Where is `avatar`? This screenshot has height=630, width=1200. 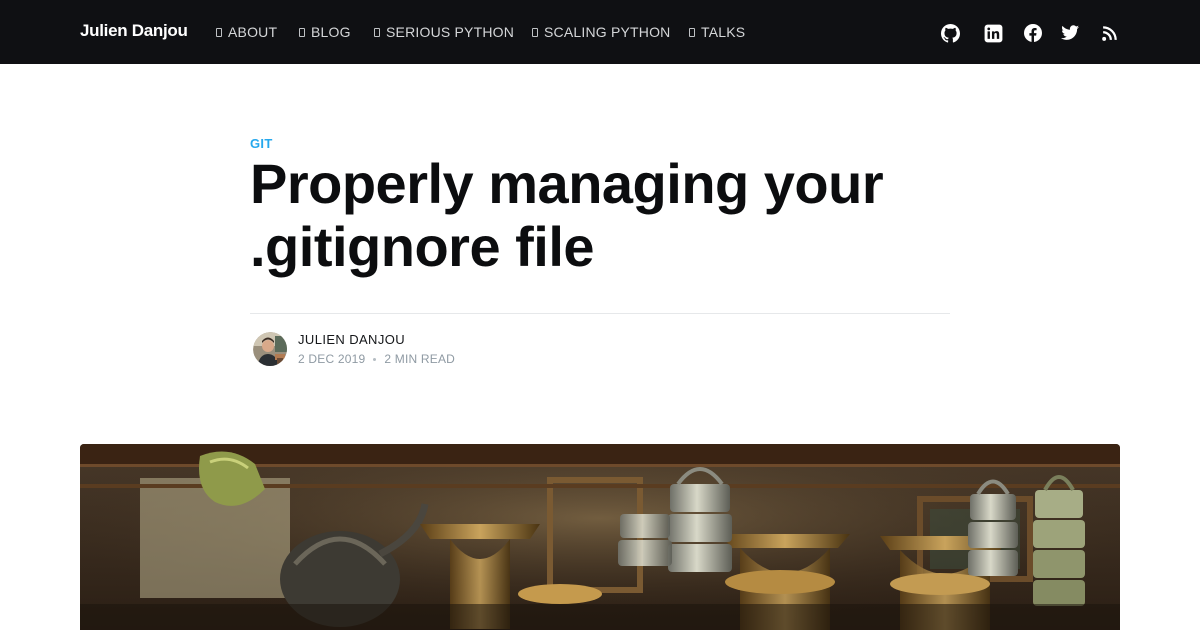
avatar is located at coordinates (270, 349).